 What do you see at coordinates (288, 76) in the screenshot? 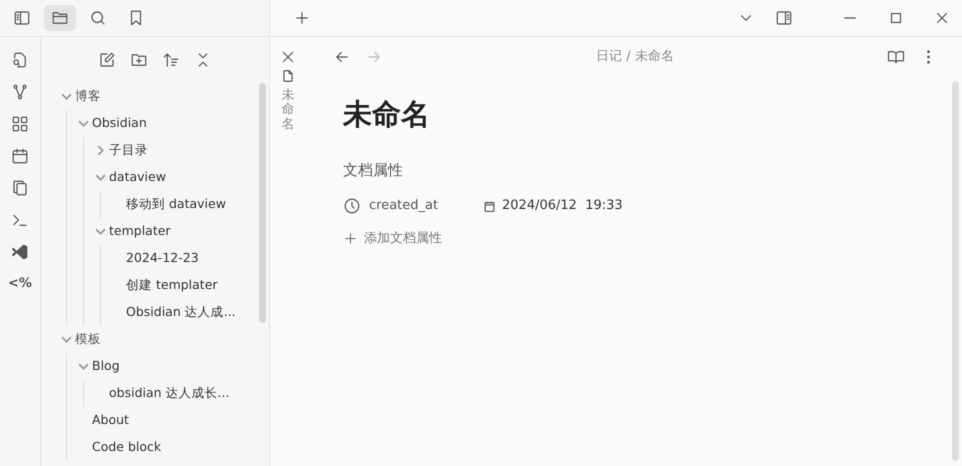
I see `file-icon` at bounding box center [288, 76].